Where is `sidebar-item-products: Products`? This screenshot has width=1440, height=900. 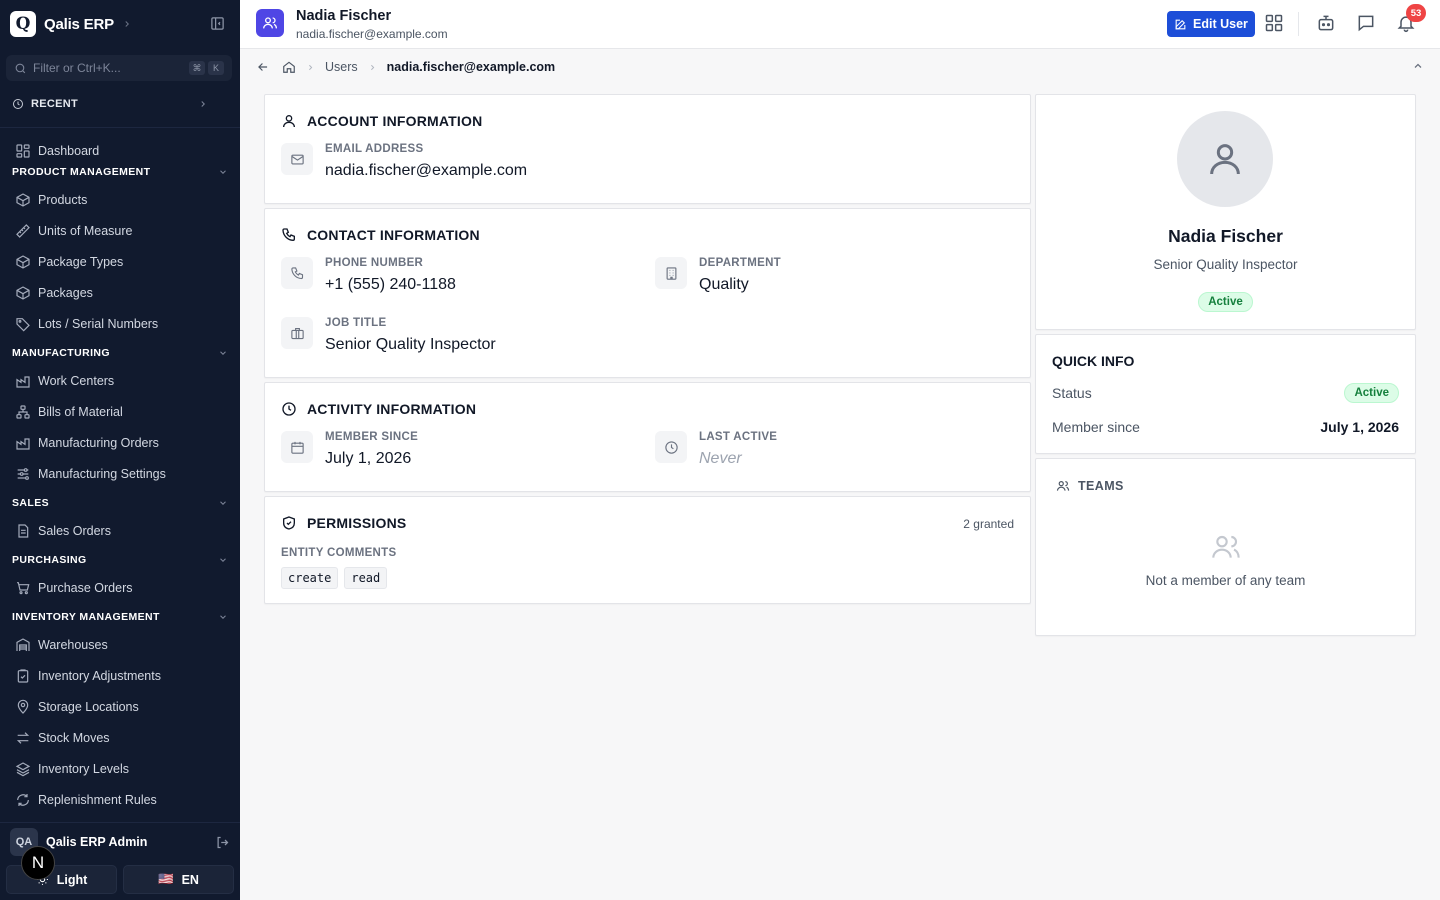 sidebar-item-products: Products is located at coordinates (120, 199).